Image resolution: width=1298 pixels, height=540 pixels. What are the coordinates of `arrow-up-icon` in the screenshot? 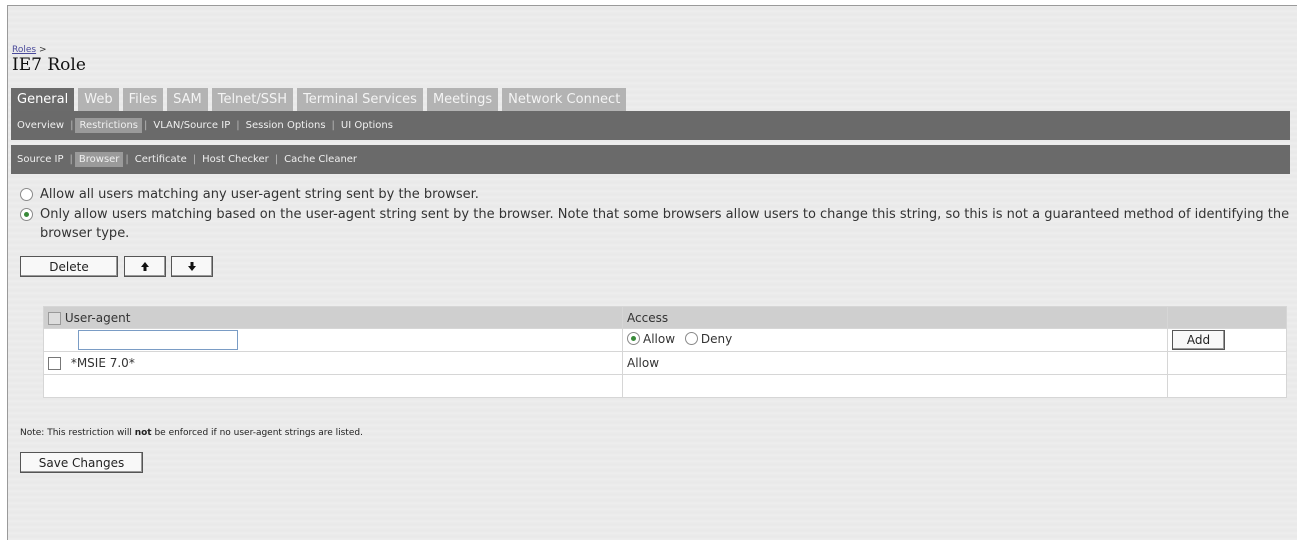 It's located at (145, 266).